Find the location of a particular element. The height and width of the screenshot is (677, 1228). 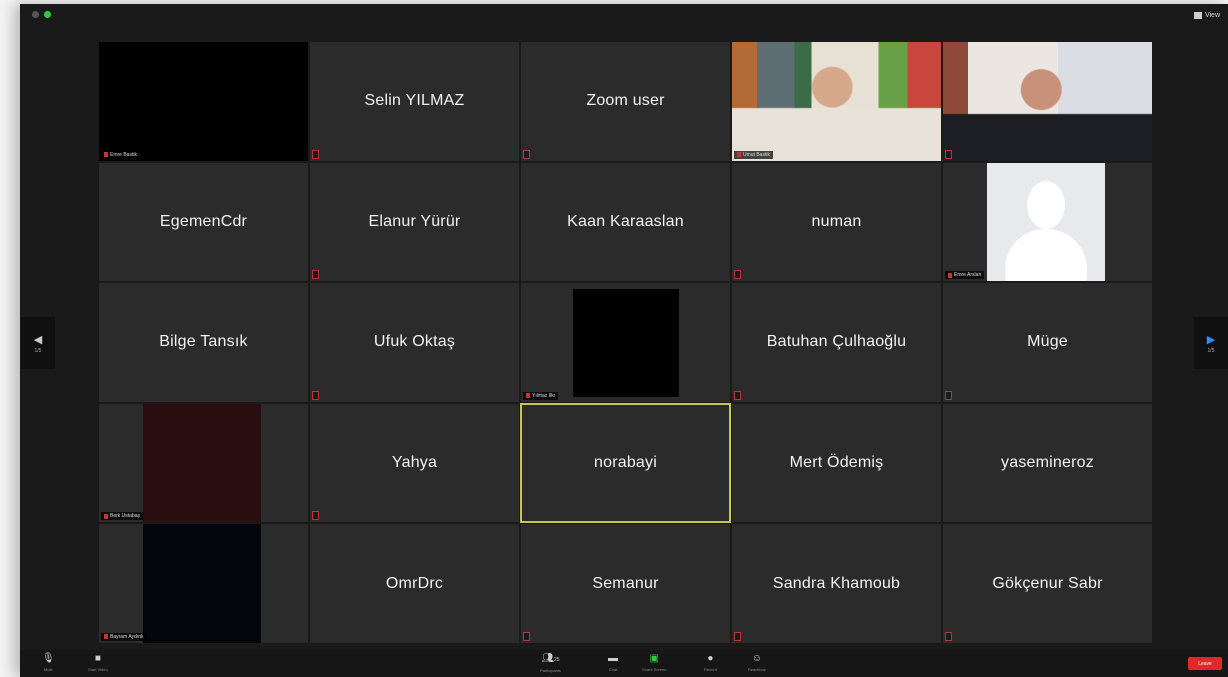

title-bar: View is located at coordinates (624, 15).